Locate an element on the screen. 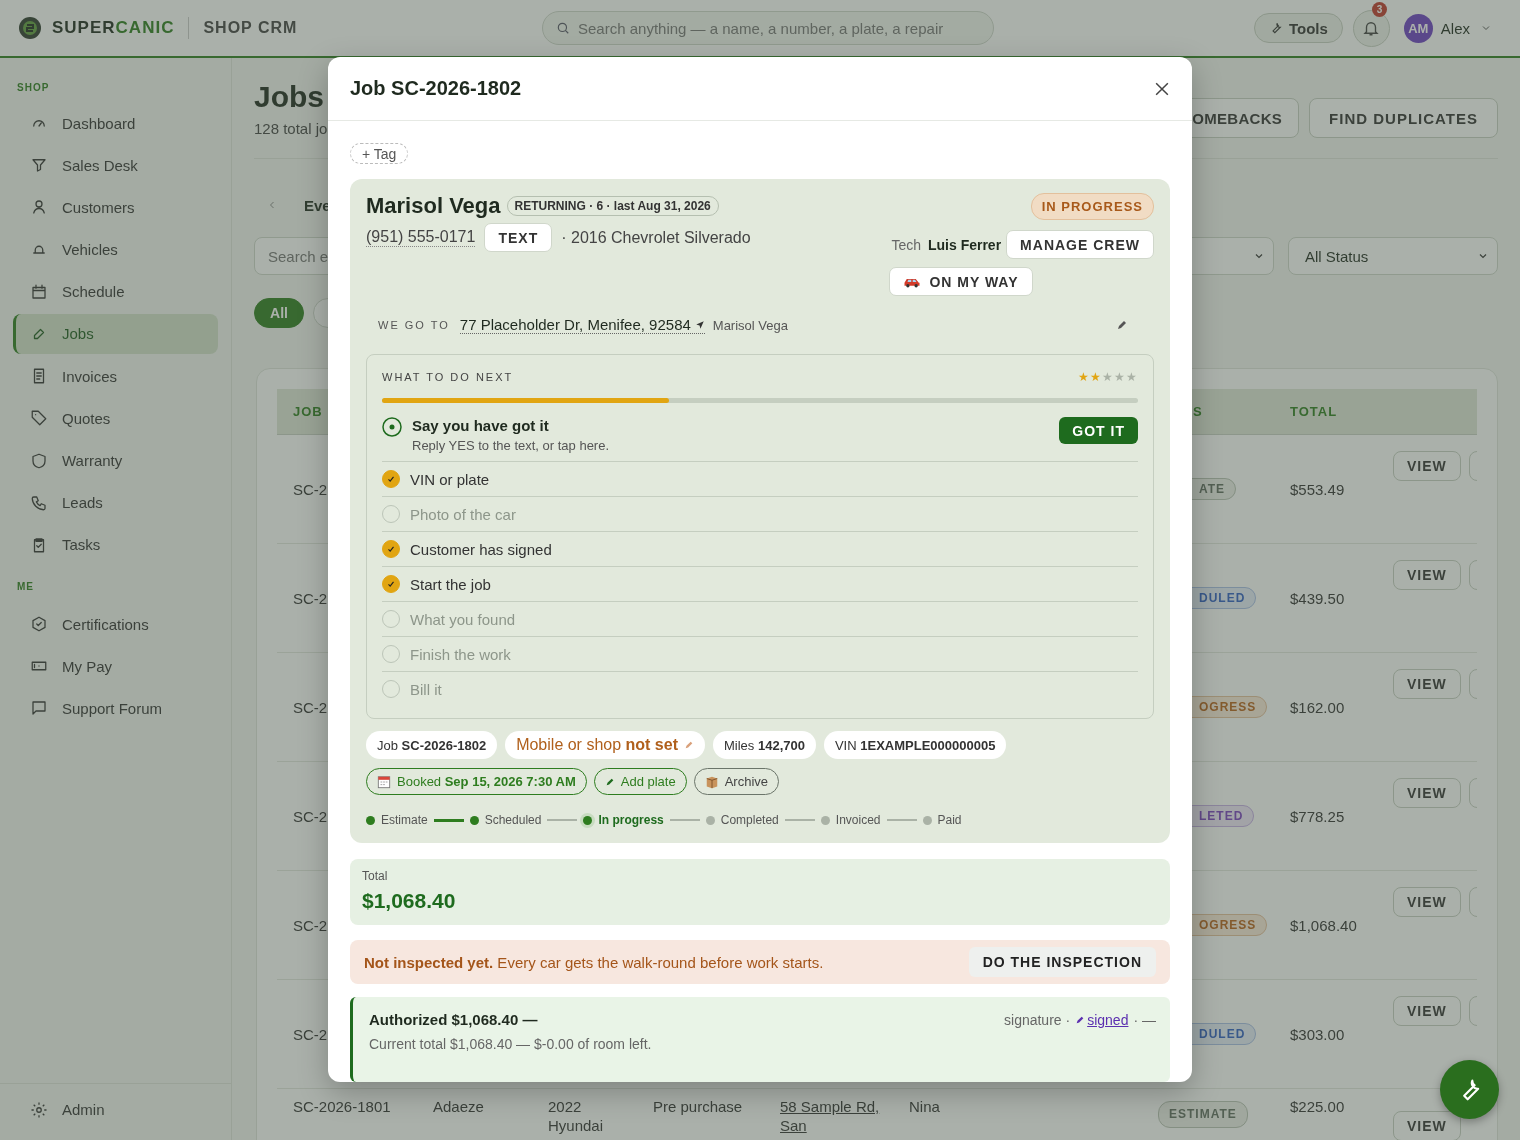 This screenshot has width=1520, height=1140. table-cell: SC-2026-1801 is located at coordinates (342, 1106).